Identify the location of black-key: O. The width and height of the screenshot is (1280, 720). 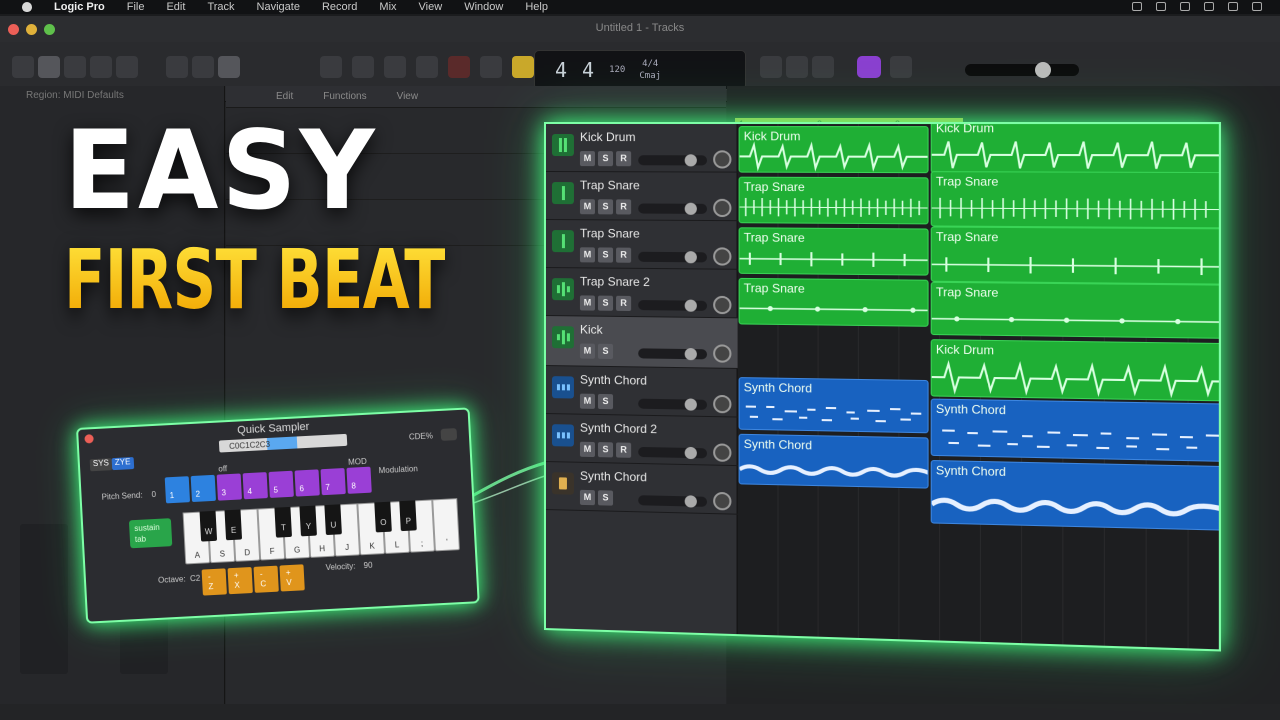
(383, 517).